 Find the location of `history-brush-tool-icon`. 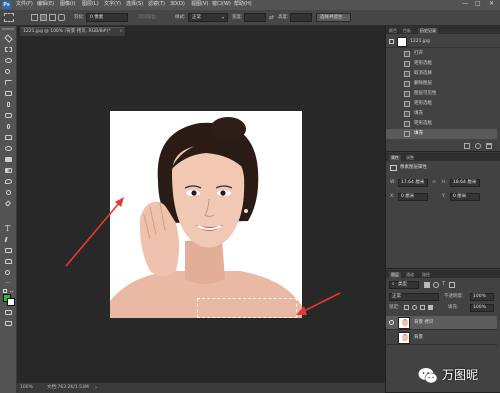

history-brush-tool-icon is located at coordinates (8, 148).